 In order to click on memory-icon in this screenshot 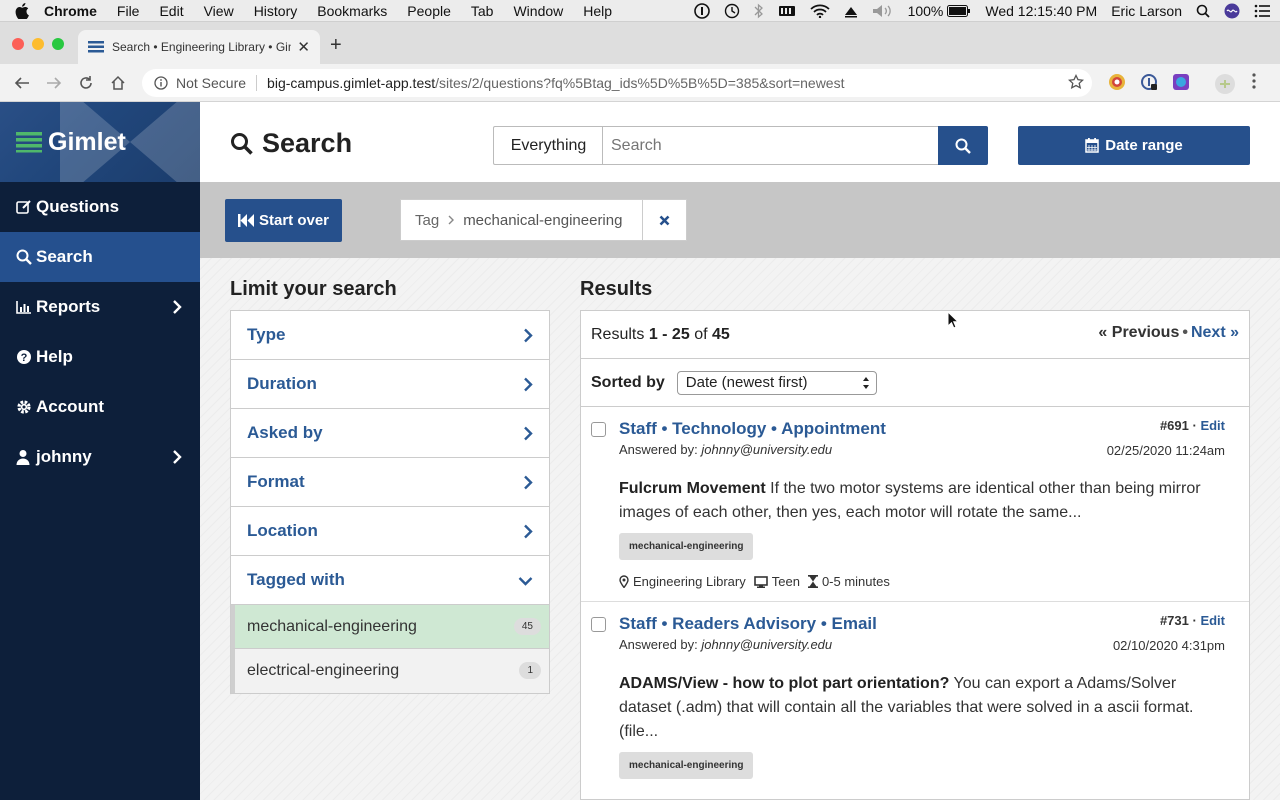, I will do `click(787, 11)`.